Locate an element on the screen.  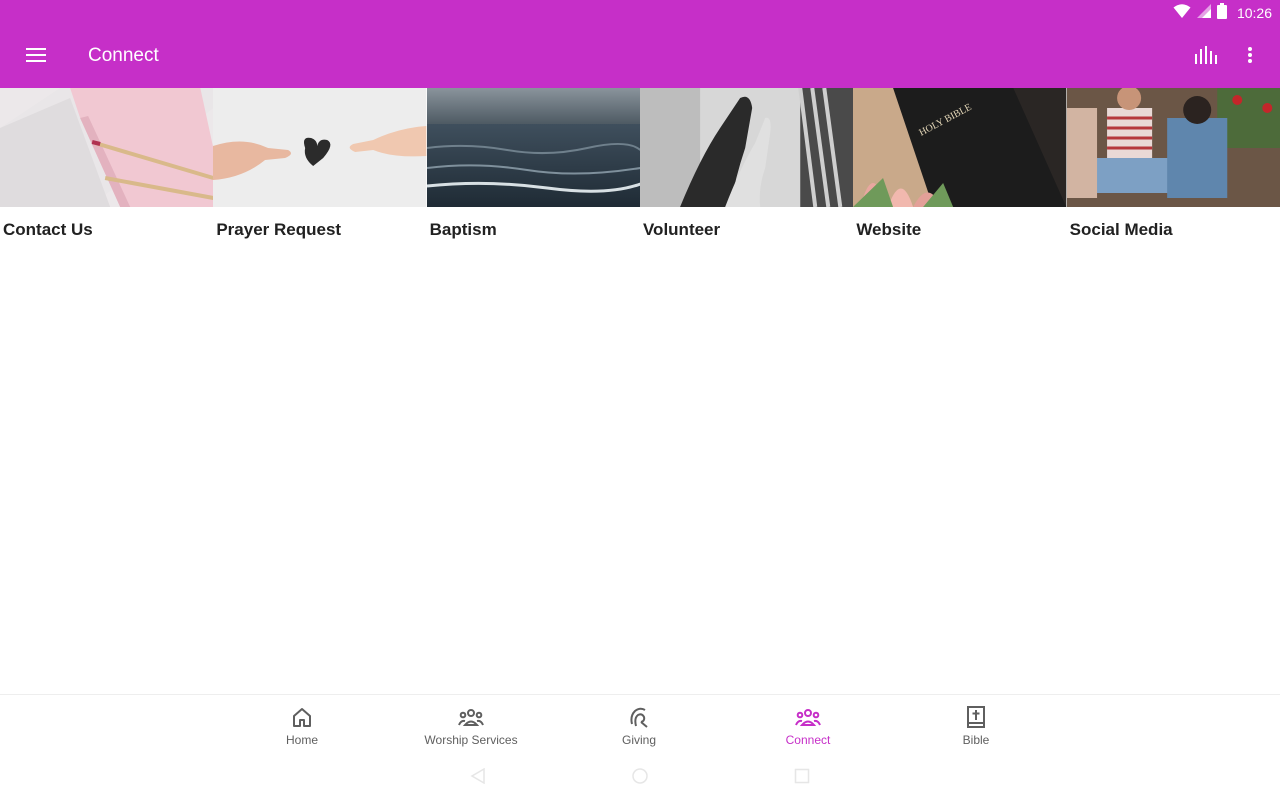
wifi-icon is located at coordinates (1182, 13).